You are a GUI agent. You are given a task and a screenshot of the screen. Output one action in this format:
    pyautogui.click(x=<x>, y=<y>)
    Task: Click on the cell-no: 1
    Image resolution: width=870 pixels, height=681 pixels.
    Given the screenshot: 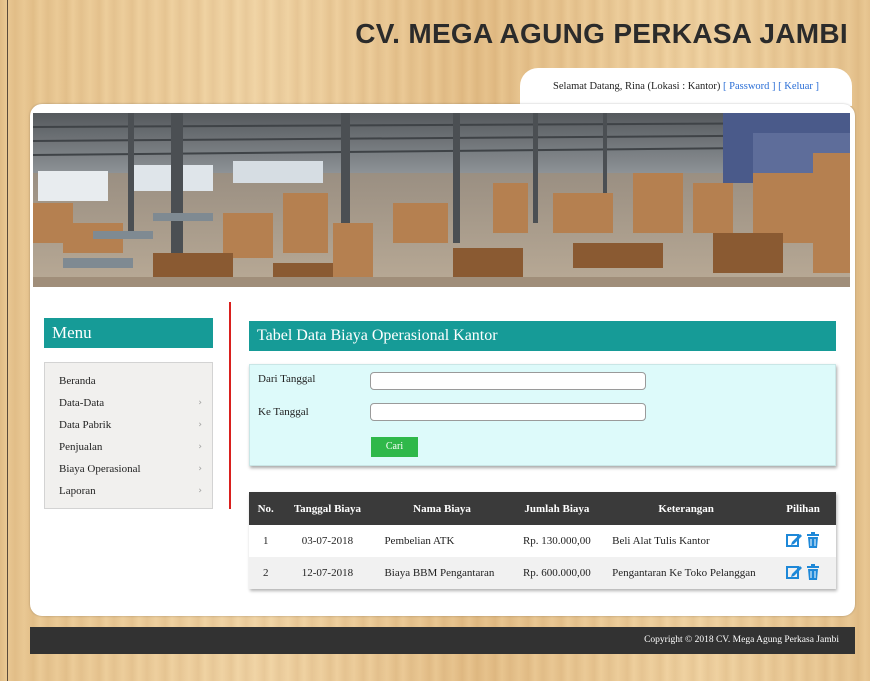 What is the action you would take?
    pyautogui.click(x=265, y=541)
    